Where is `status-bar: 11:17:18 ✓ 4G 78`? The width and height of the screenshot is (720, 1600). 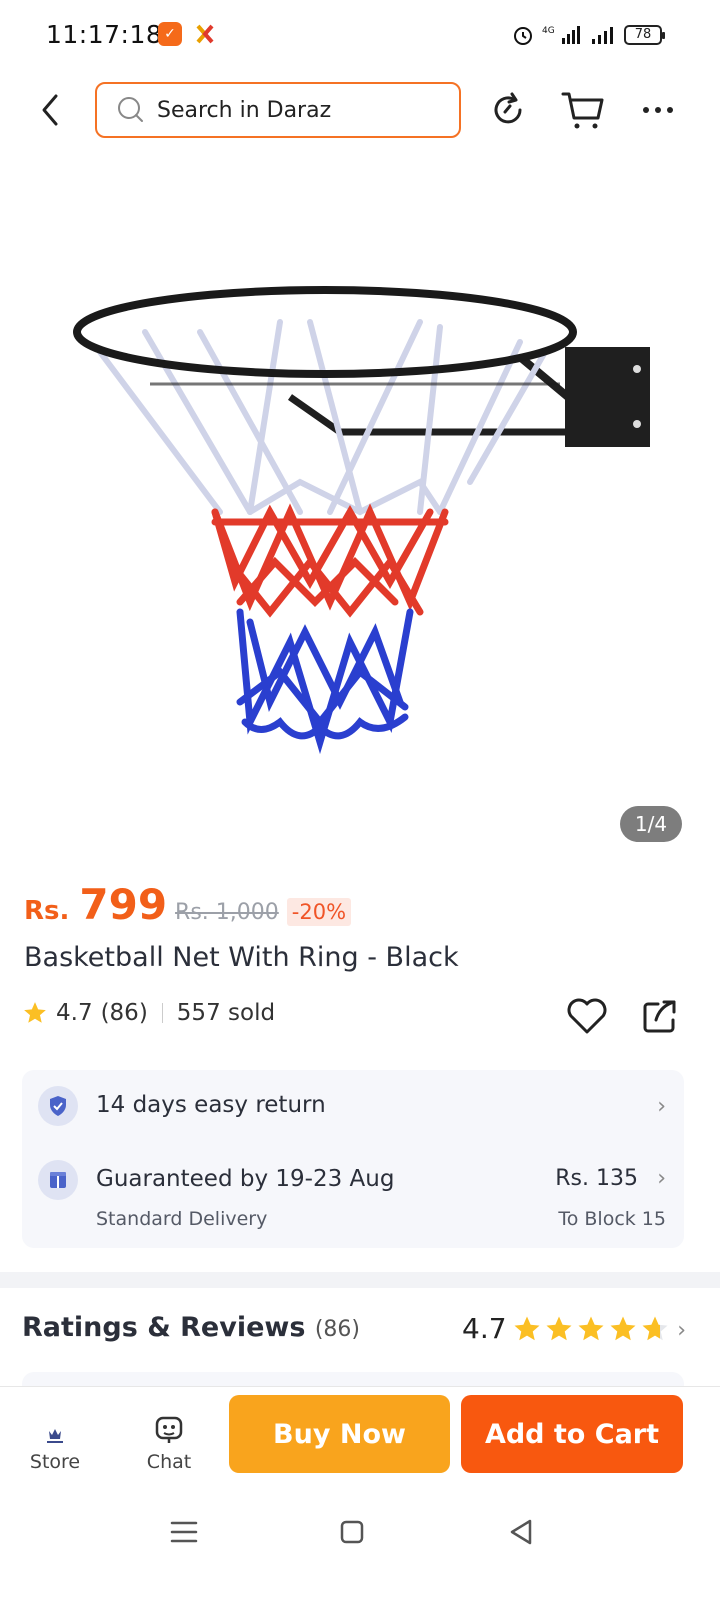
status-bar: 11:17:18 ✓ 4G 78 is located at coordinates (360, 35).